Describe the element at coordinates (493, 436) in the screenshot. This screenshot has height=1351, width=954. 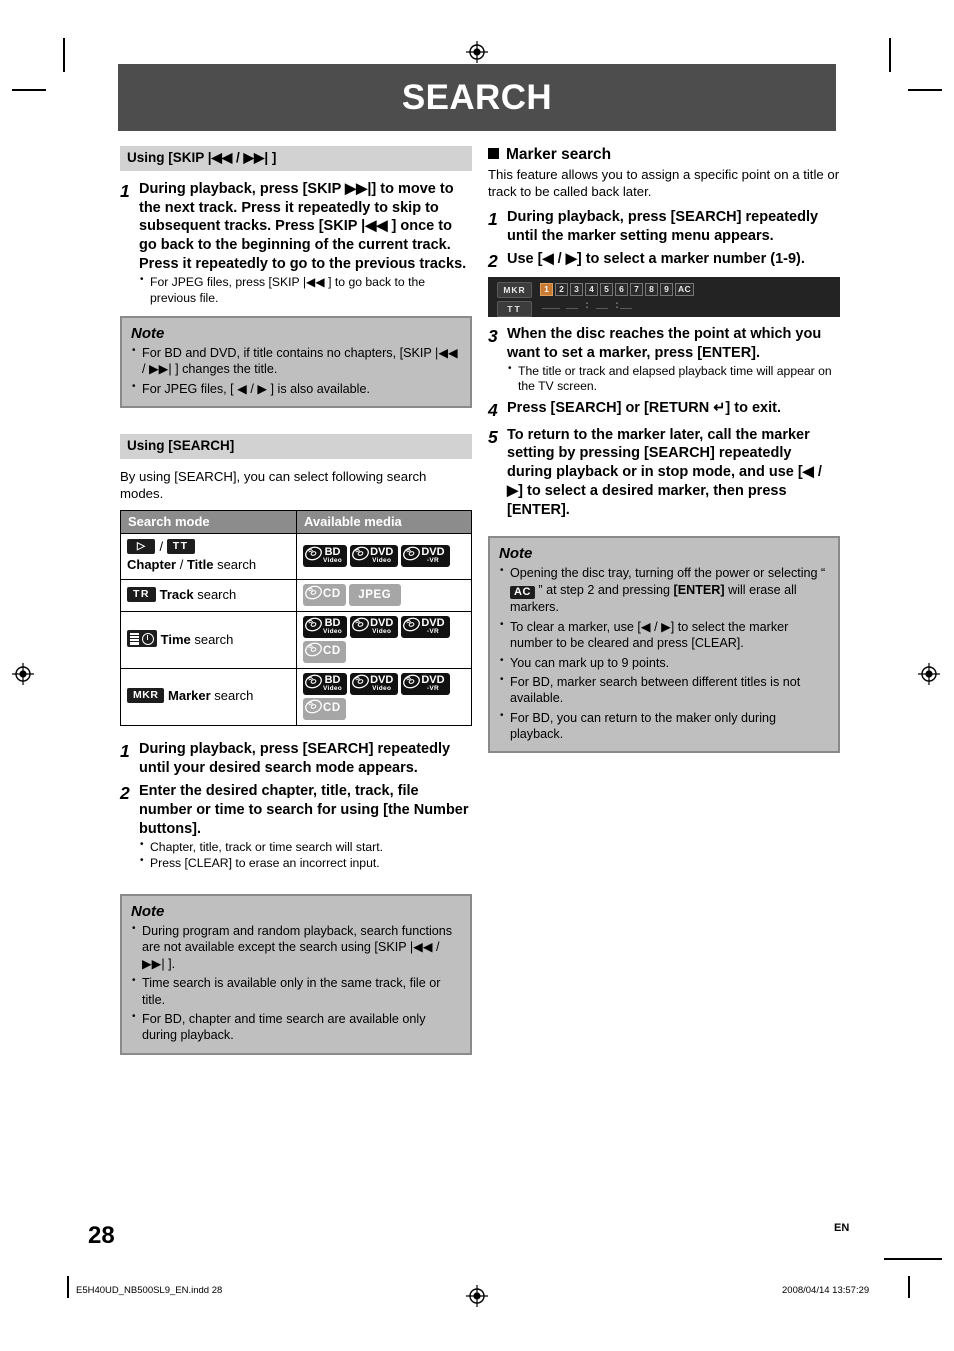
I see `step-number: 5` at that location.